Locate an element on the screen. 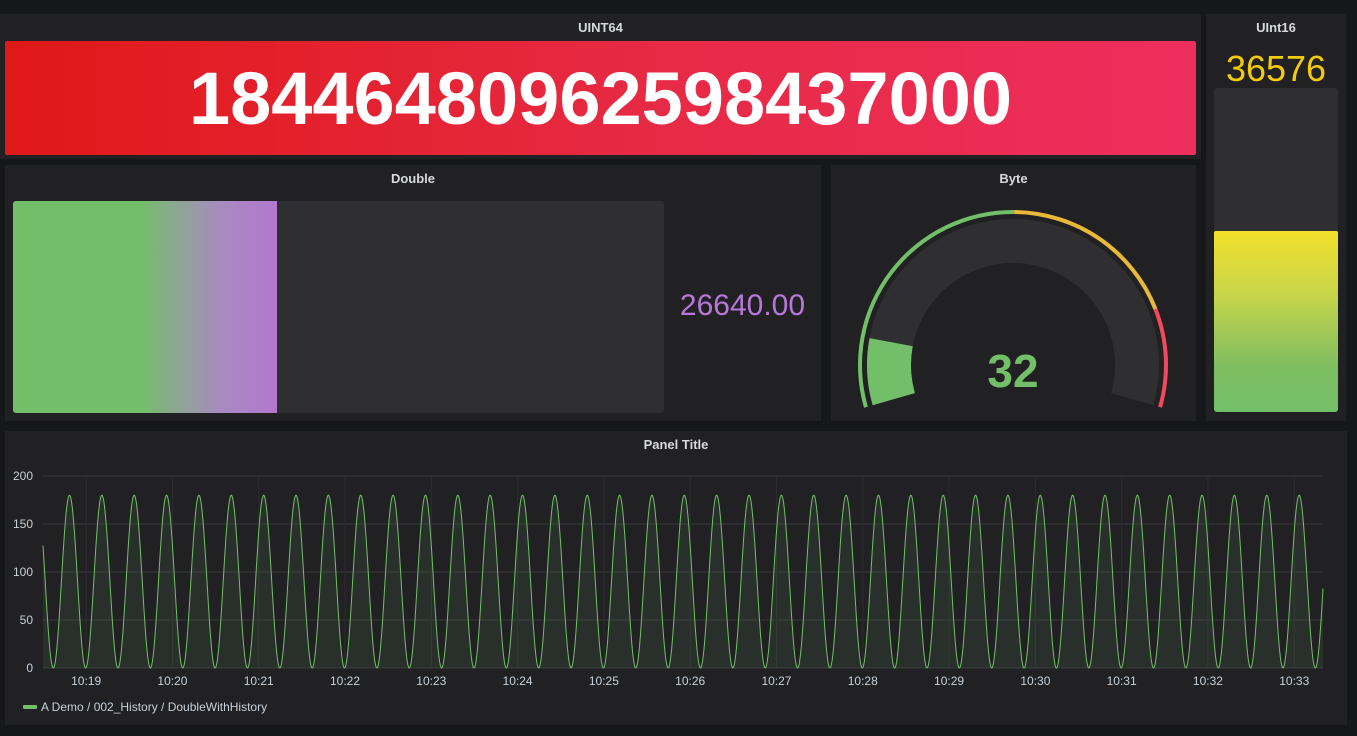 The image size is (1357, 736). uint16-bar-fill is located at coordinates (1276, 321).